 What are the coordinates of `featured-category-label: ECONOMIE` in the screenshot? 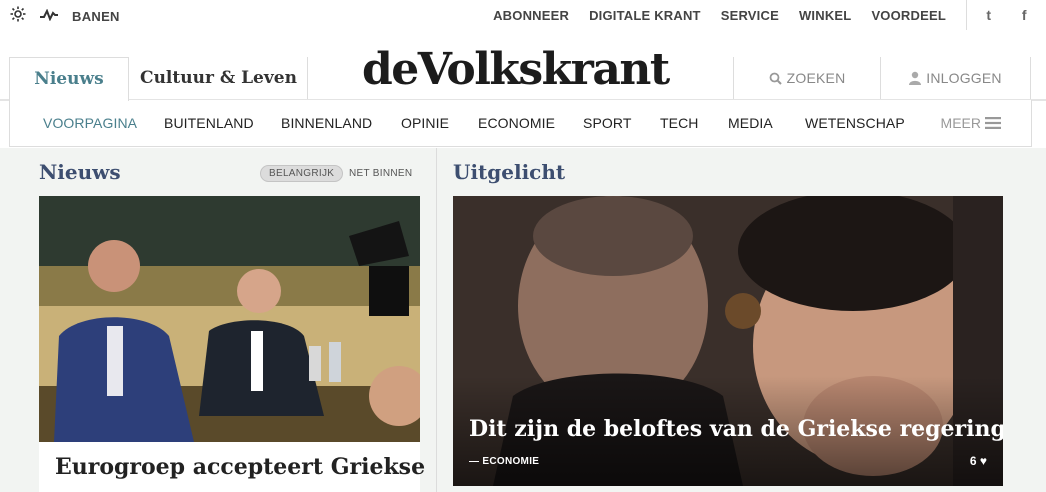 It's located at (511, 461).